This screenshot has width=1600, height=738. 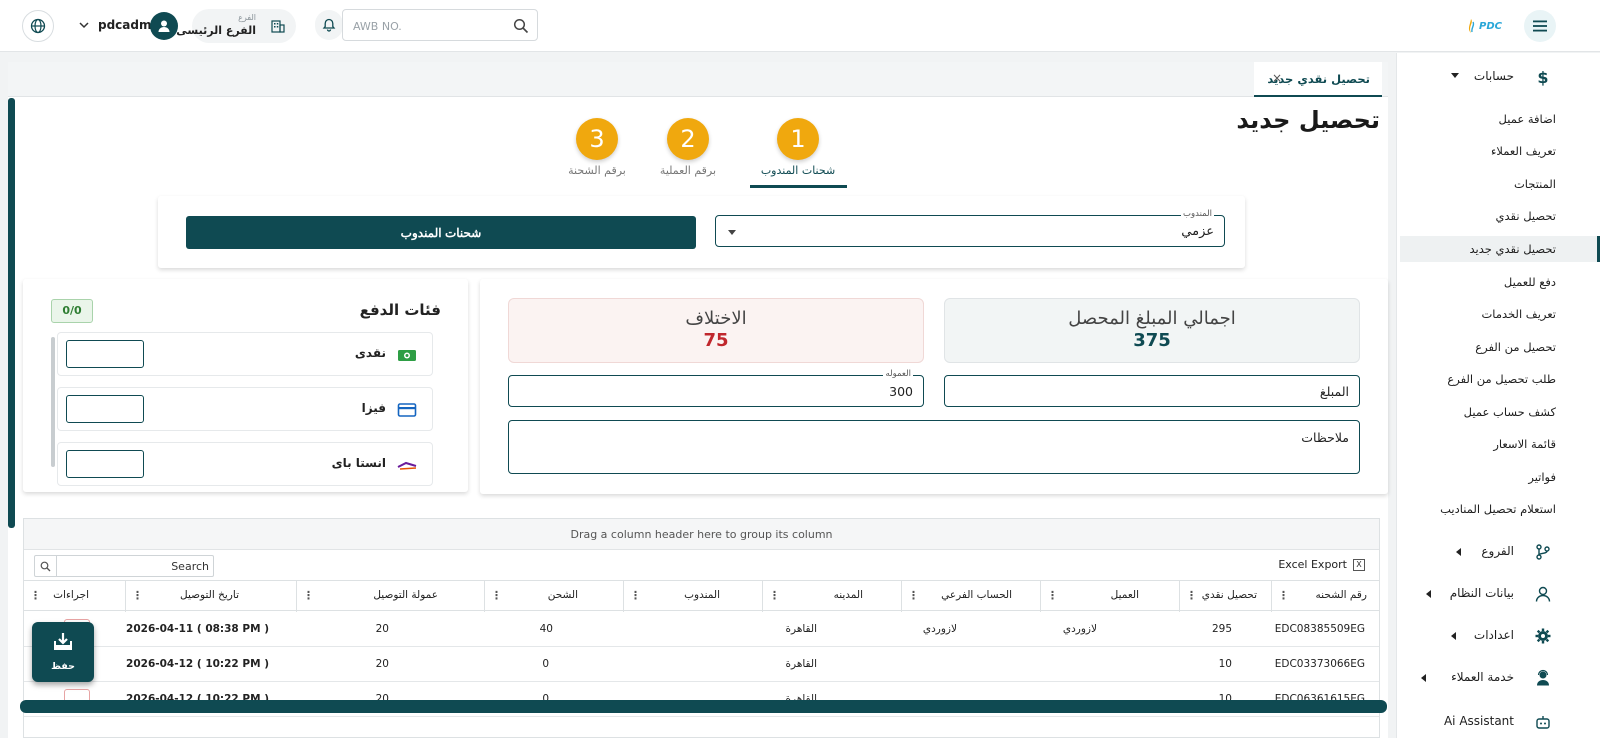 I want to click on menu-toggle-button, so click(x=1540, y=26).